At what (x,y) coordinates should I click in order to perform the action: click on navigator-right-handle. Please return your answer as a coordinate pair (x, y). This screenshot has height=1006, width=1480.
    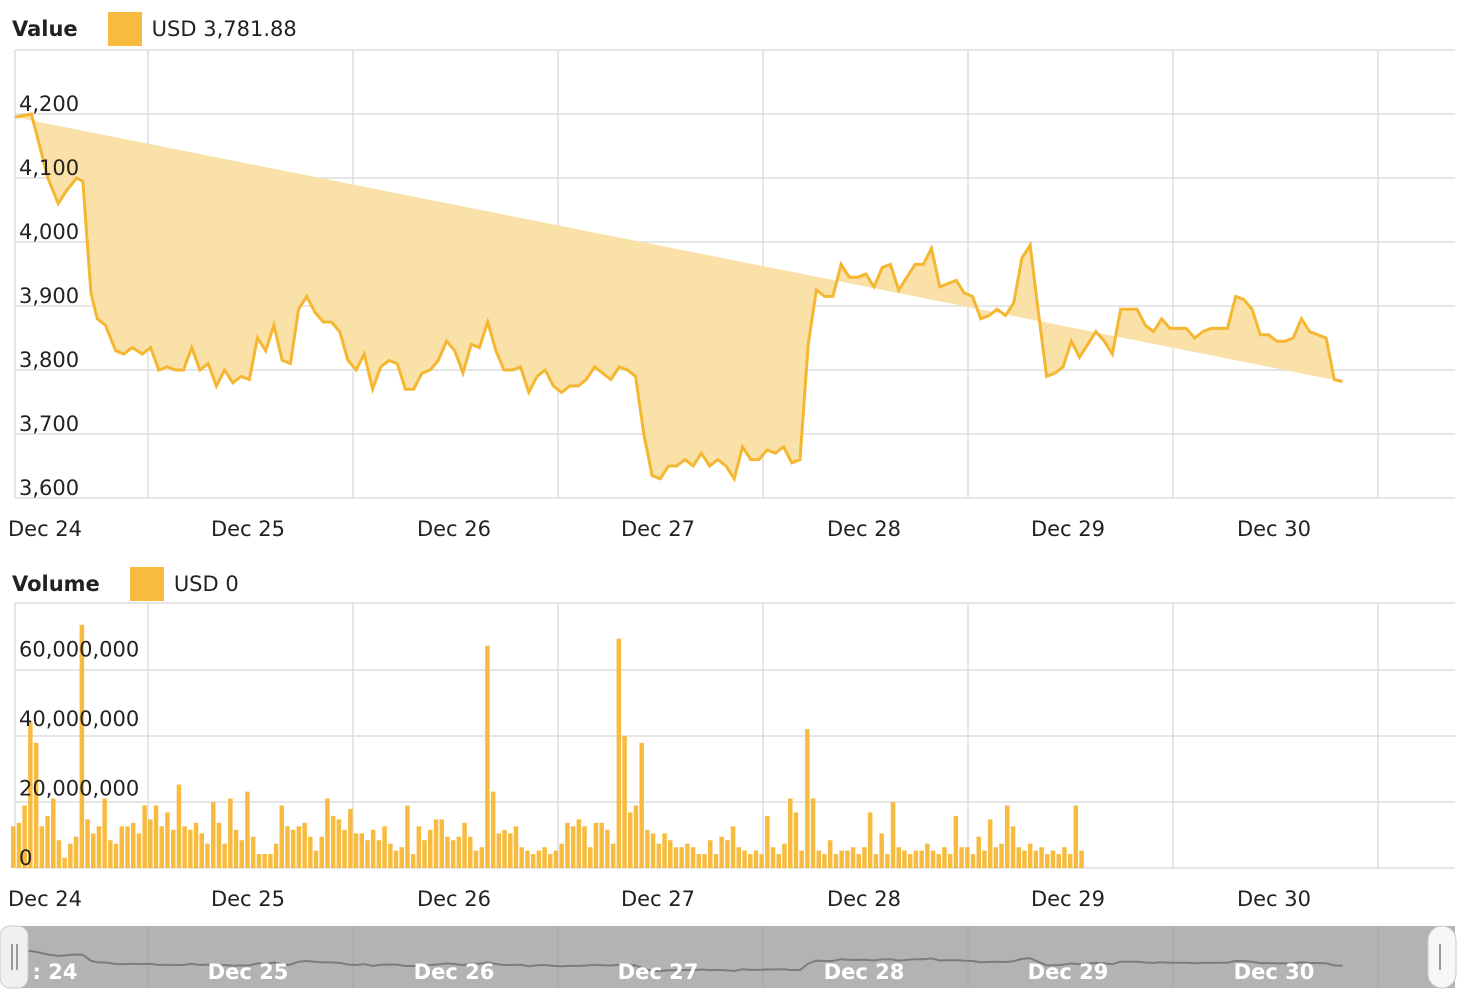
    Looking at the image, I should click on (1442, 957).